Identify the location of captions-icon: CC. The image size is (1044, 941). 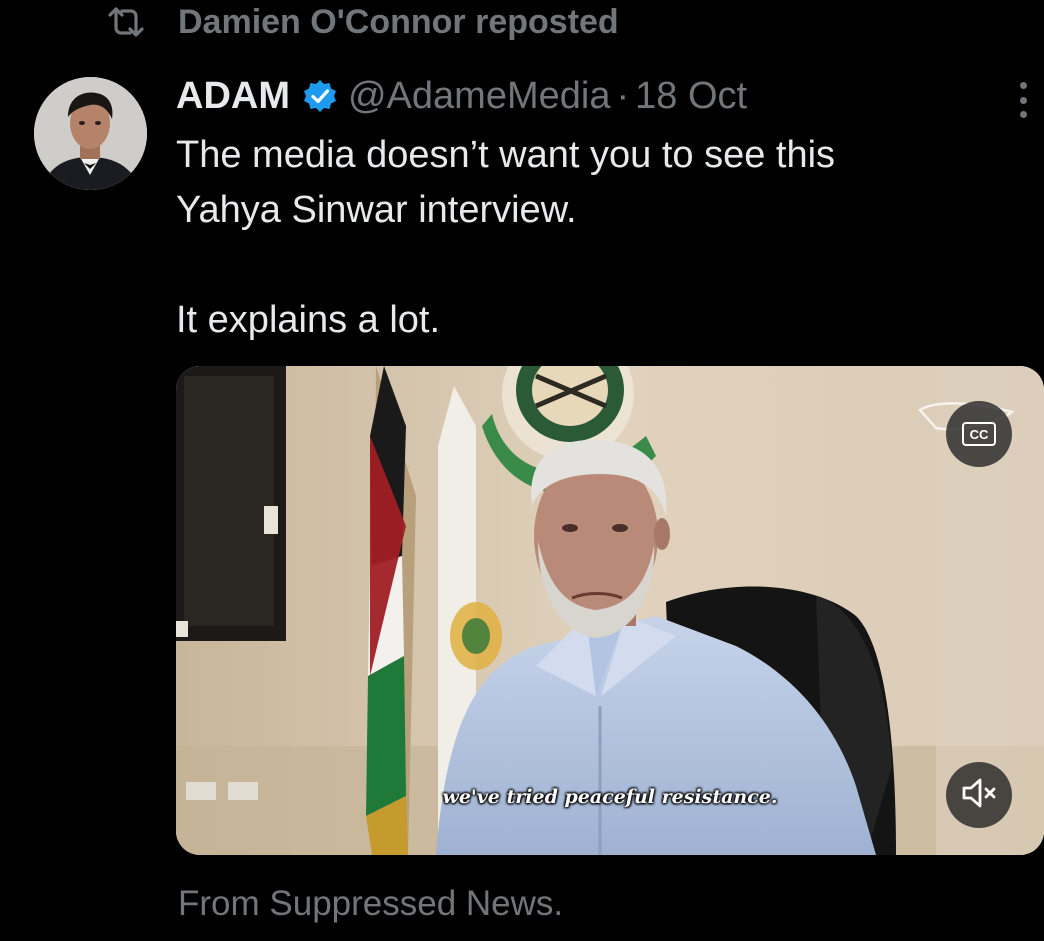
(979, 434).